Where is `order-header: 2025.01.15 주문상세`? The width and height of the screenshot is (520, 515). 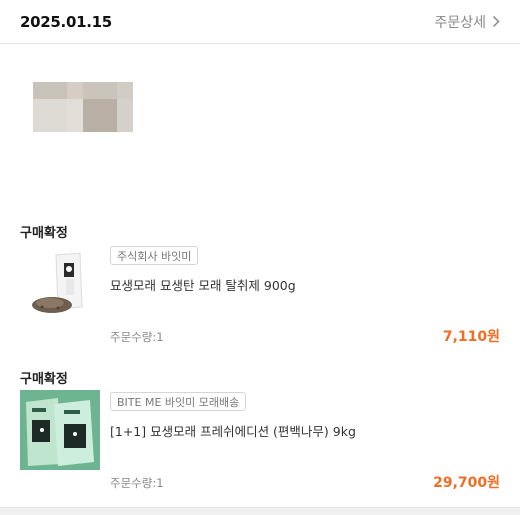
order-header: 2025.01.15 주문상세 is located at coordinates (260, 22).